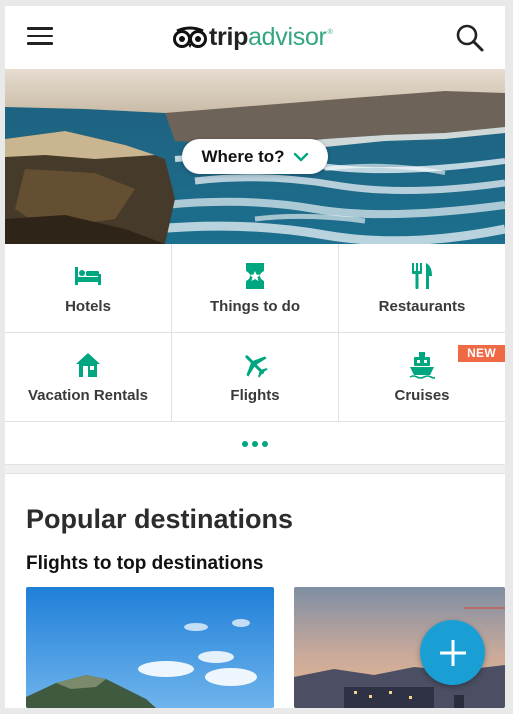 This screenshot has height=714, width=513. What do you see at coordinates (229, 36) in the screenshot?
I see `logo-text-trip: trip` at bounding box center [229, 36].